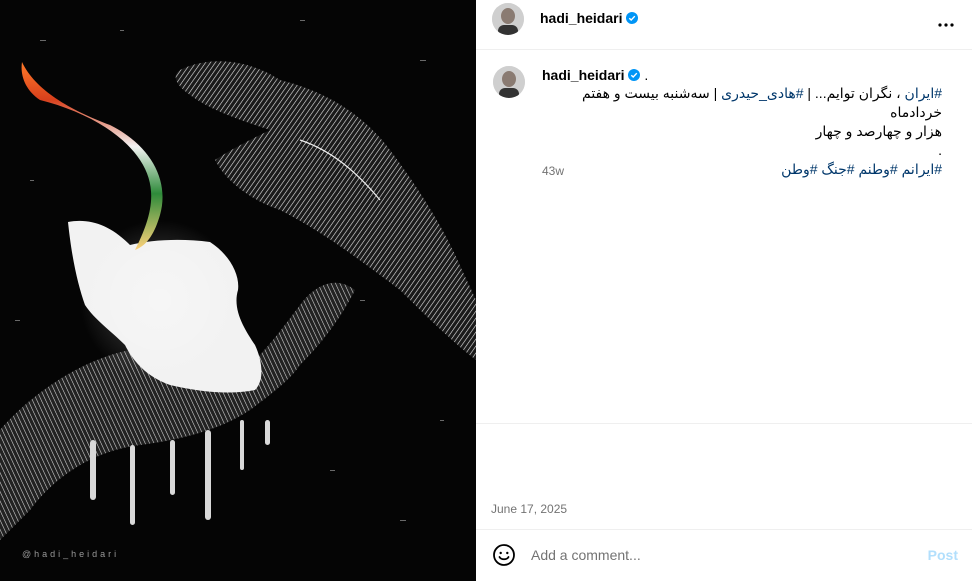 The height and width of the screenshot is (581, 972). What do you see at coordinates (742, 169) in the screenshot?
I see `caption-hashtags: #ایرانم #وطنم #جنگ #وطن` at bounding box center [742, 169].